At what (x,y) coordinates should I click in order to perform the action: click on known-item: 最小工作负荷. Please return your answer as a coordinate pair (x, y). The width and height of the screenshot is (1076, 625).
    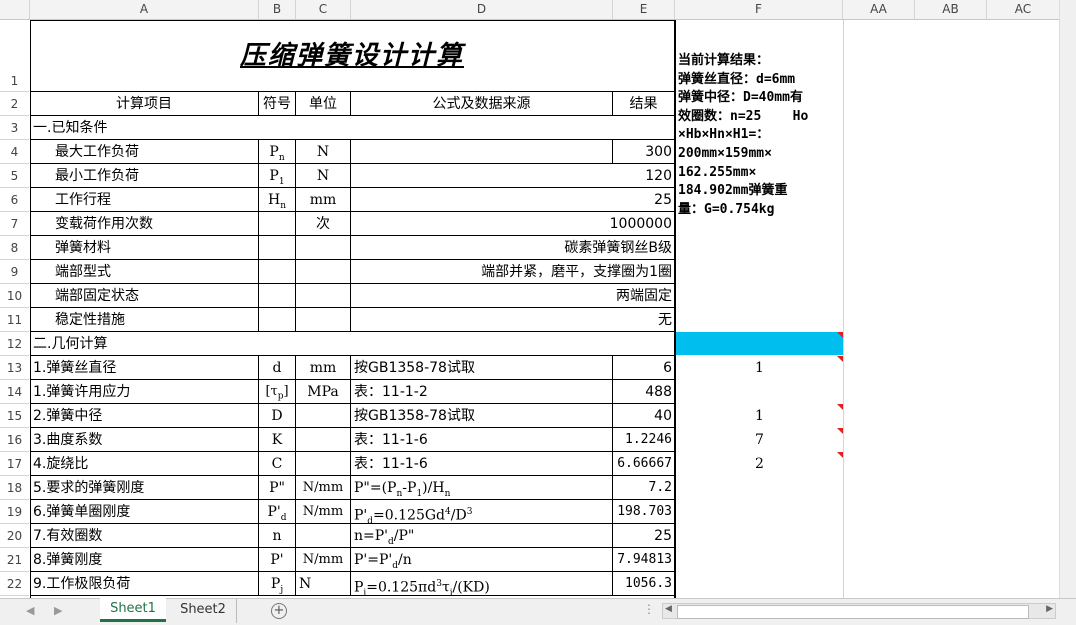
    Looking at the image, I should click on (144, 176).